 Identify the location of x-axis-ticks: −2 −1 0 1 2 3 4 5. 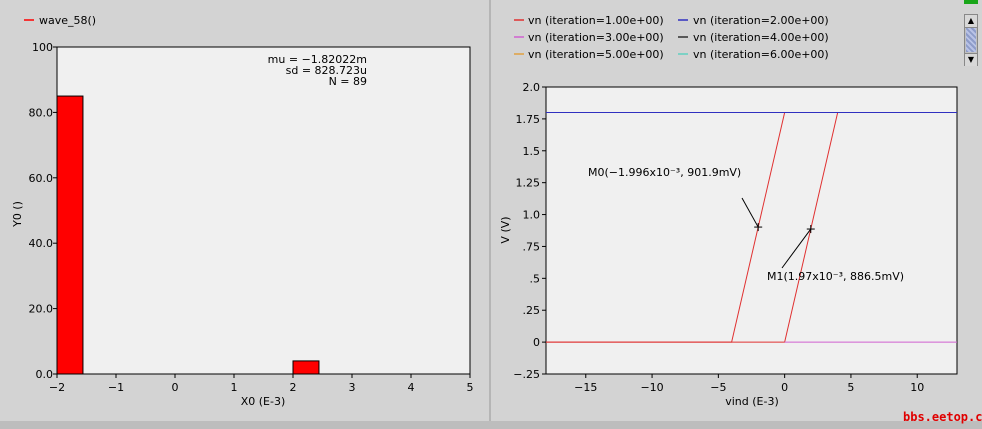
(261, 384).